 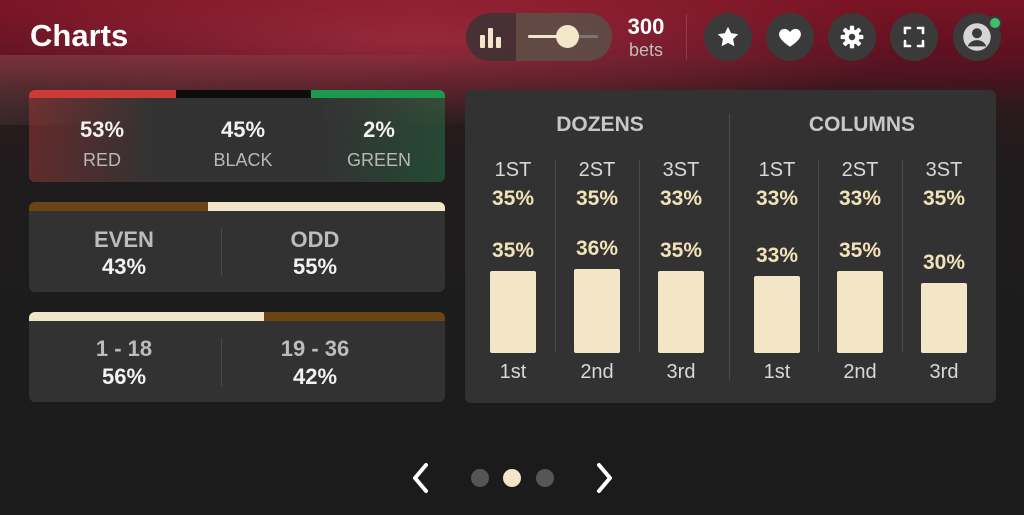 I want to click on dozens-2-label: 2nd, so click(x=597, y=372).